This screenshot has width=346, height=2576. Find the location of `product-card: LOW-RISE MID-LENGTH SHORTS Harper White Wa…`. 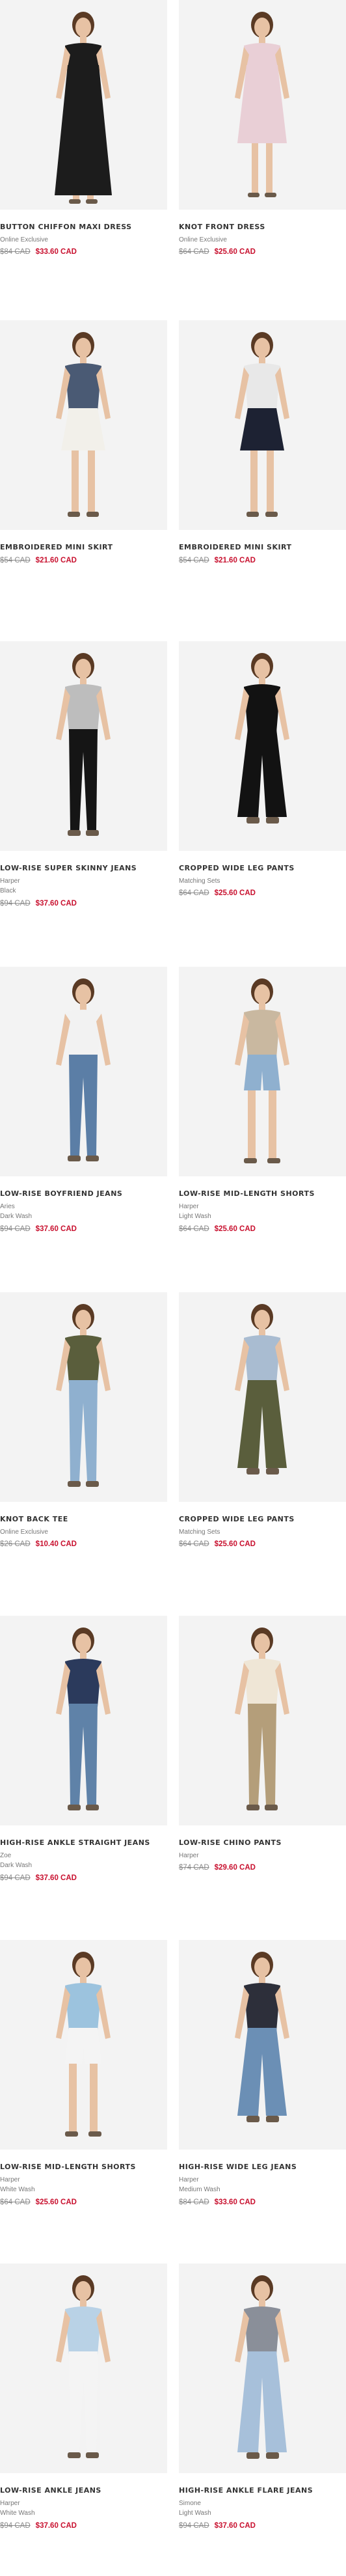

product-card: LOW-RISE MID-LENGTH SHORTS Harper White Wa… is located at coordinates (83, 2096).